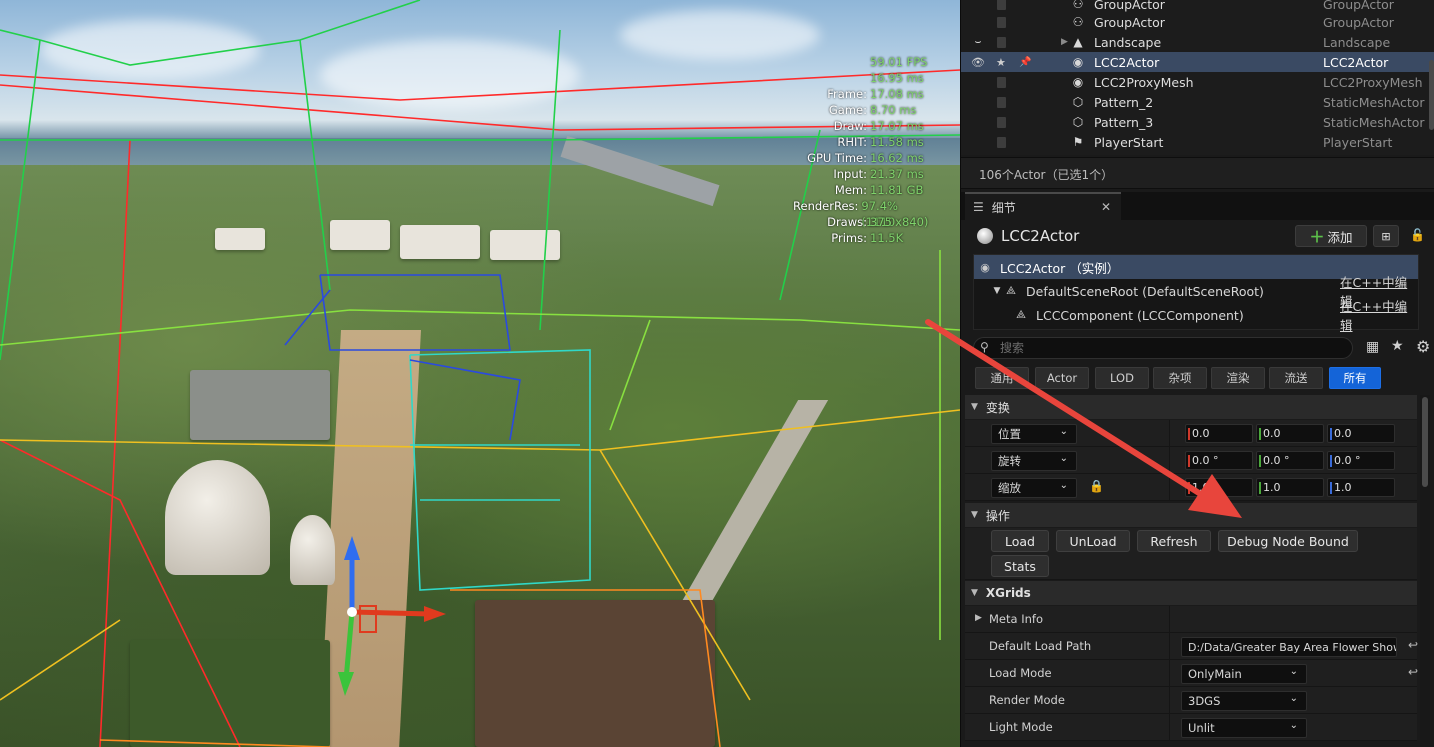  I want to click on location-y-value: 0.0, so click(1272, 433).